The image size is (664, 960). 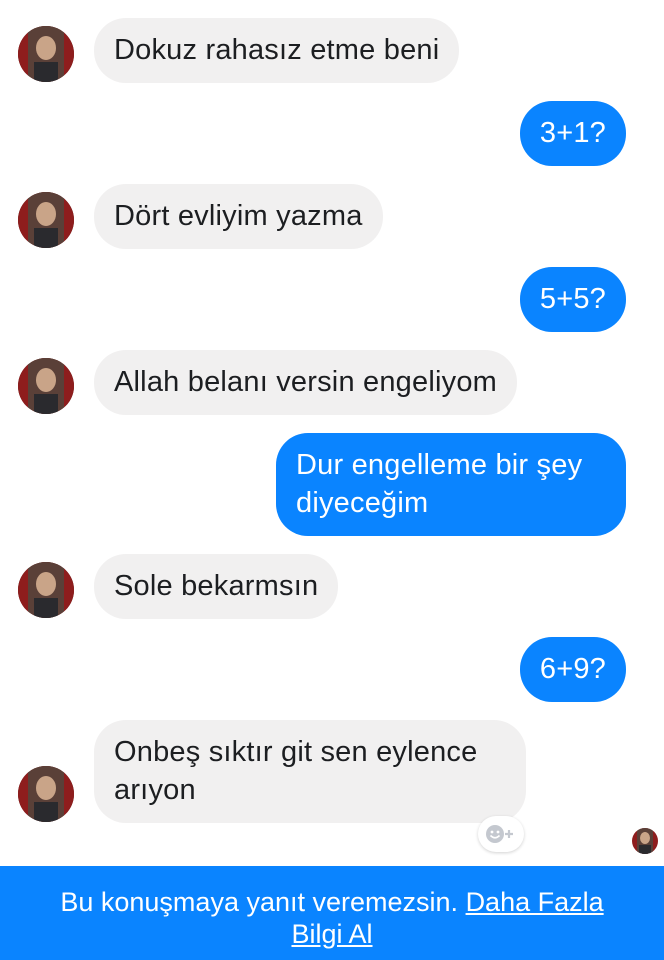 What do you see at coordinates (238, 216) in the screenshot?
I see `incoming-message: Dört evliyim yazma` at bounding box center [238, 216].